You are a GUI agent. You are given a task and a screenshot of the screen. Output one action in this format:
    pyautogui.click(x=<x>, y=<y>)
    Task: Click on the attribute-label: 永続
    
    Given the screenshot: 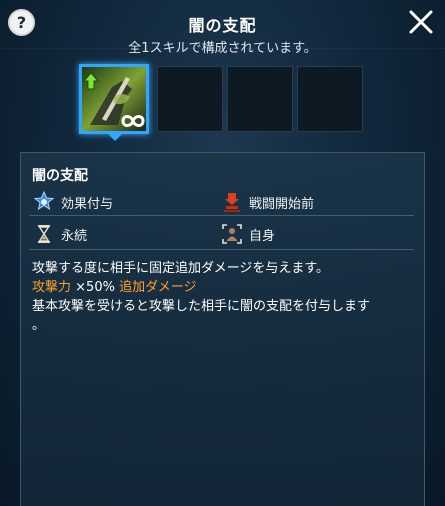 What is the action you would take?
    pyautogui.click(x=74, y=236)
    